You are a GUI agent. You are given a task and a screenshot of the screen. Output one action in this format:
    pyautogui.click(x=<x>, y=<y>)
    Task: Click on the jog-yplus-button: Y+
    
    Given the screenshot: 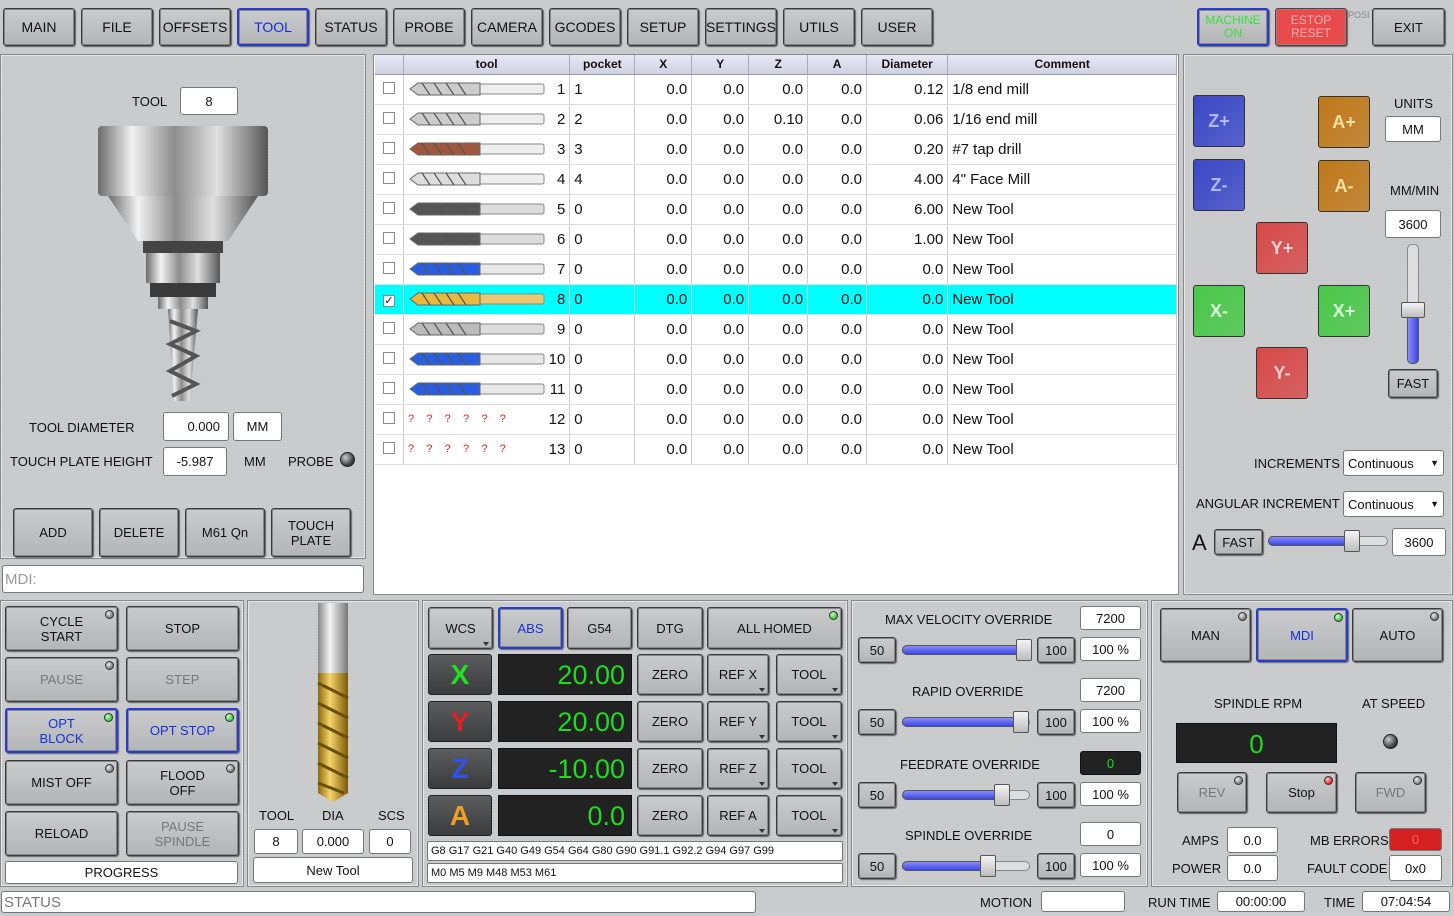 What is the action you would take?
    pyautogui.click(x=1282, y=248)
    